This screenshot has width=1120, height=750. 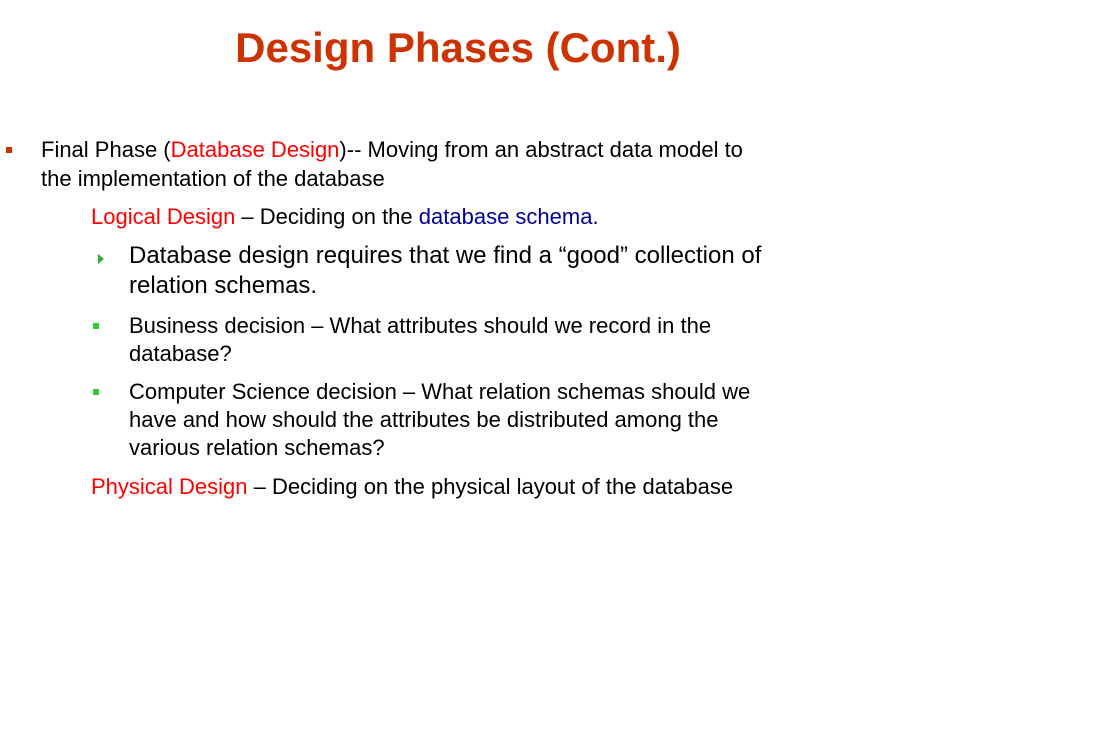 I want to click on sub2-line-2: database?, so click(x=180, y=353).